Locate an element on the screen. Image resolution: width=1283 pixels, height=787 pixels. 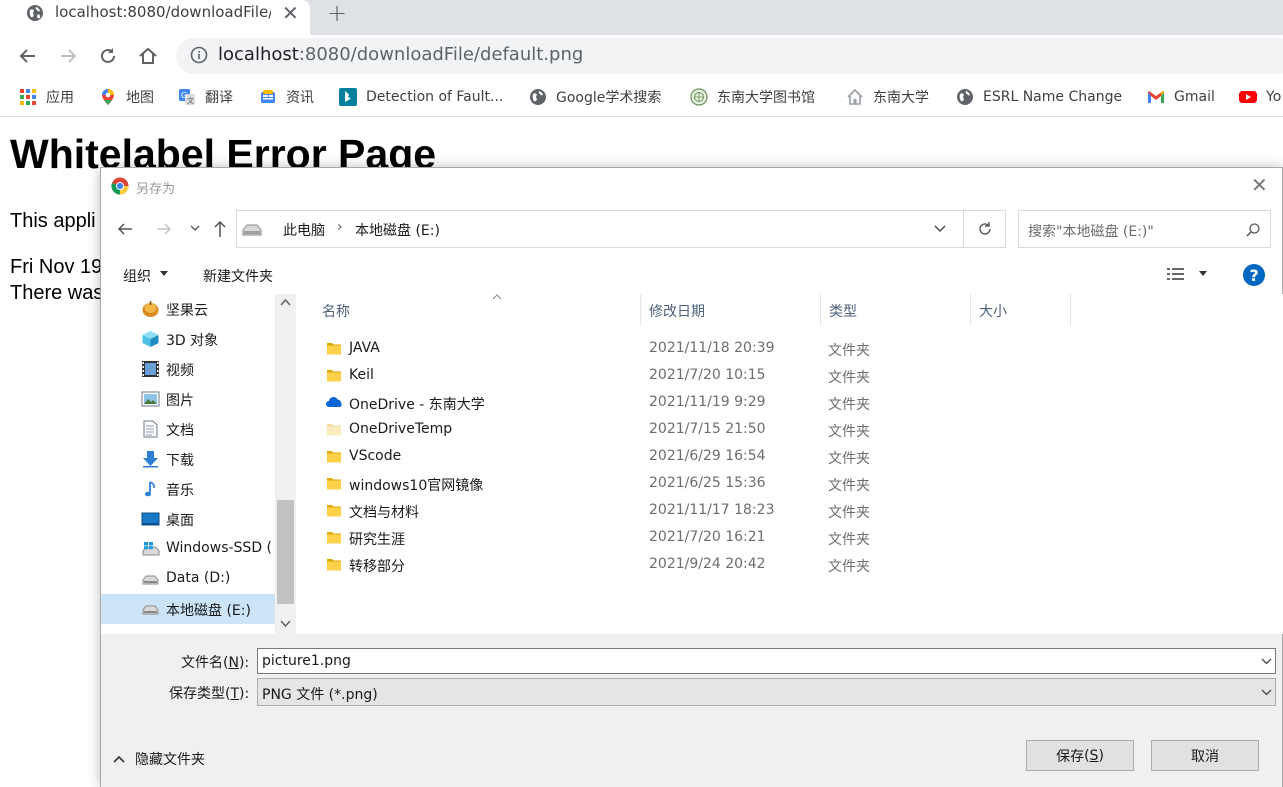
cancel-button: 取消 is located at coordinates (1205, 755).